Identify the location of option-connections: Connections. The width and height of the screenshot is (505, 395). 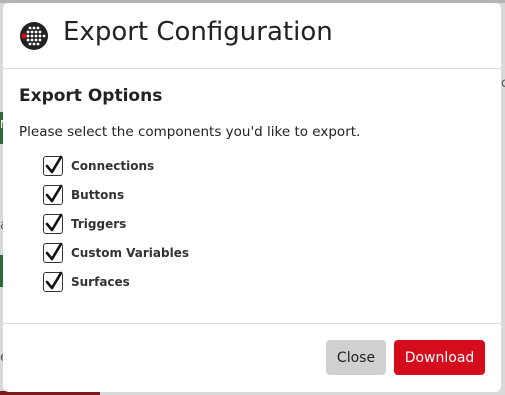
(116, 165).